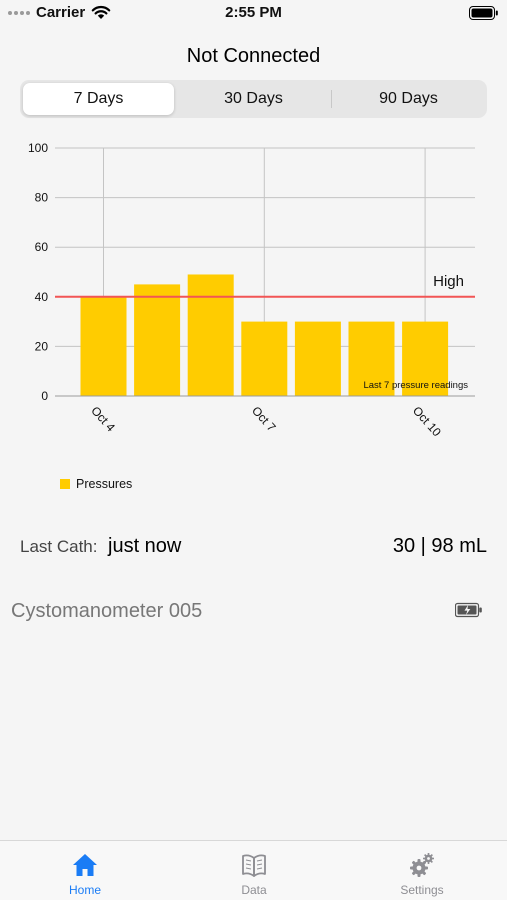 Image resolution: width=507 pixels, height=900 pixels. I want to click on status-time: 2:55 PM, so click(253, 12).